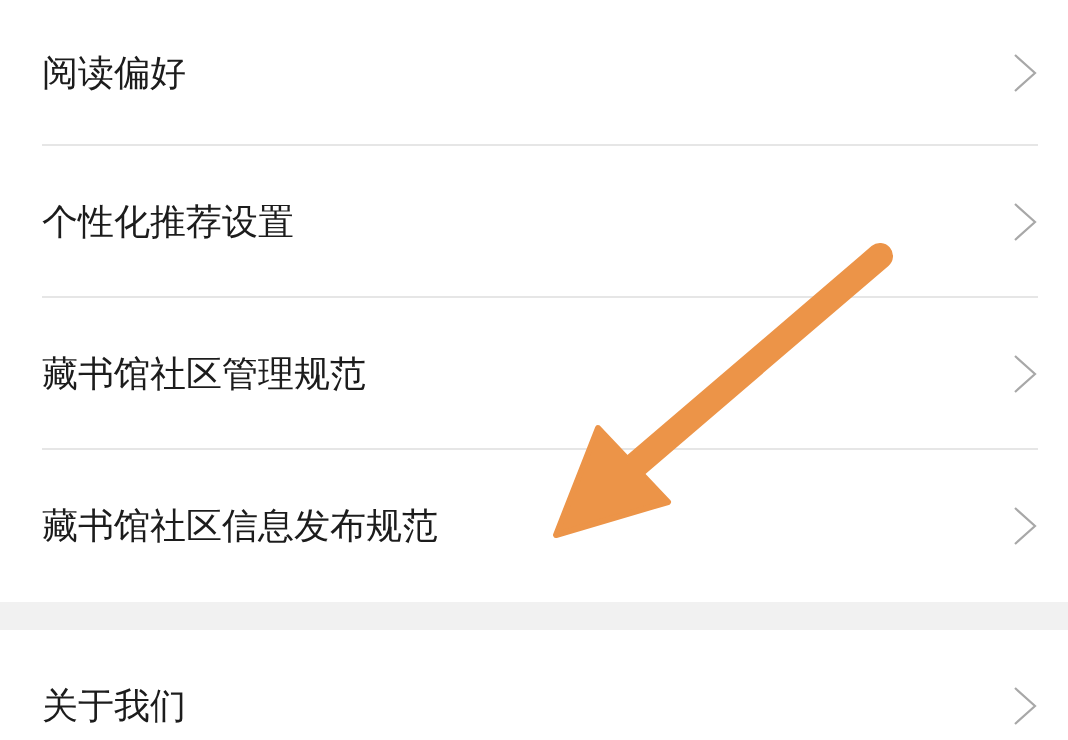 This screenshot has height=740, width=1068. Describe the element at coordinates (240, 525) in the screenshot. I see `item-label: 藏书馆社区信息发布规范` at that location.